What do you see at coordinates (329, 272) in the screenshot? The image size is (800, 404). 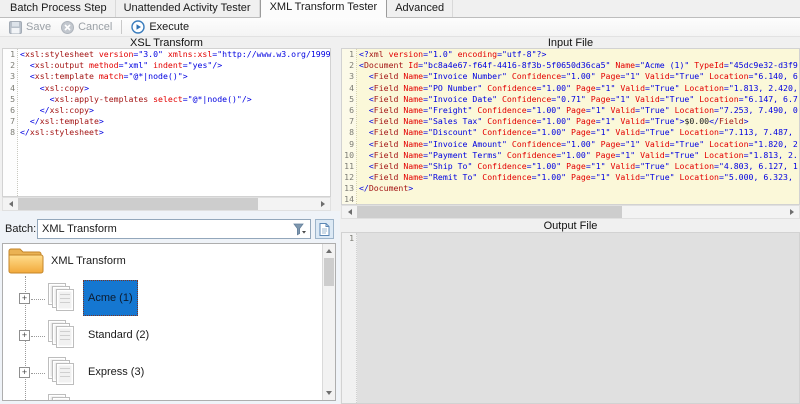 I see `tree-vscroll-thumb` at bounding box center [329, 272].